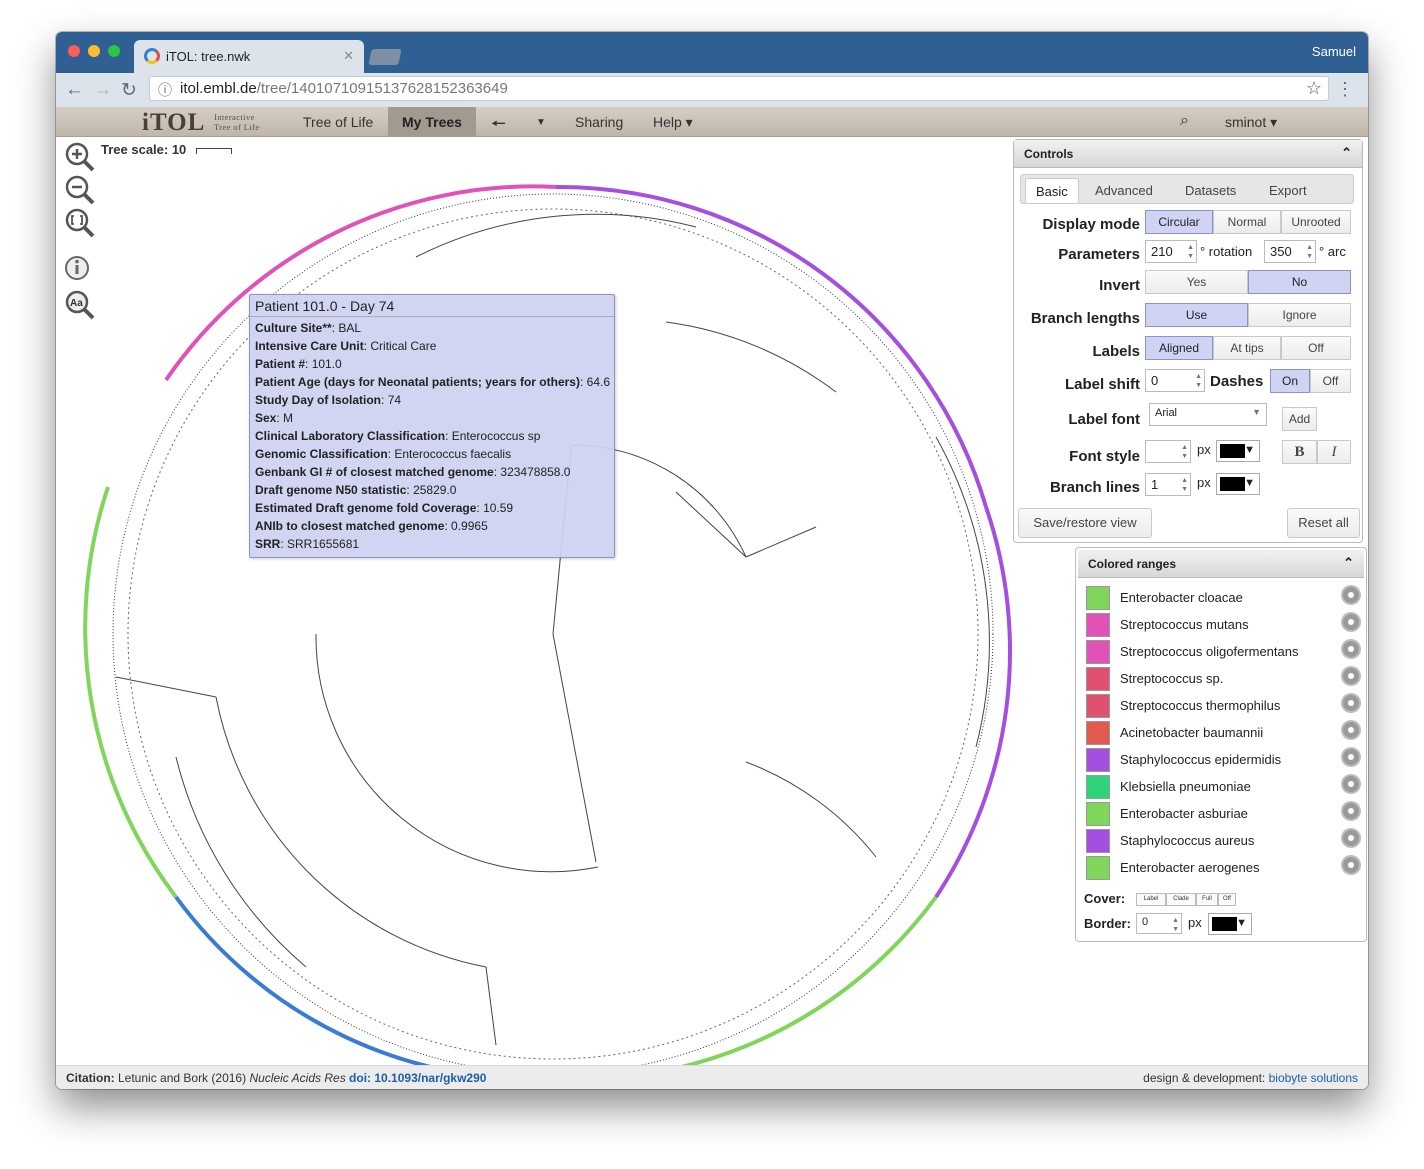  I want to click on branch-lines-input: 1 ▲ ▼, so click(1168, 484).